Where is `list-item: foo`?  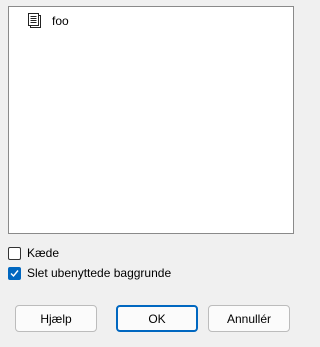
list-item: foo is located at coordinates (47, 21).